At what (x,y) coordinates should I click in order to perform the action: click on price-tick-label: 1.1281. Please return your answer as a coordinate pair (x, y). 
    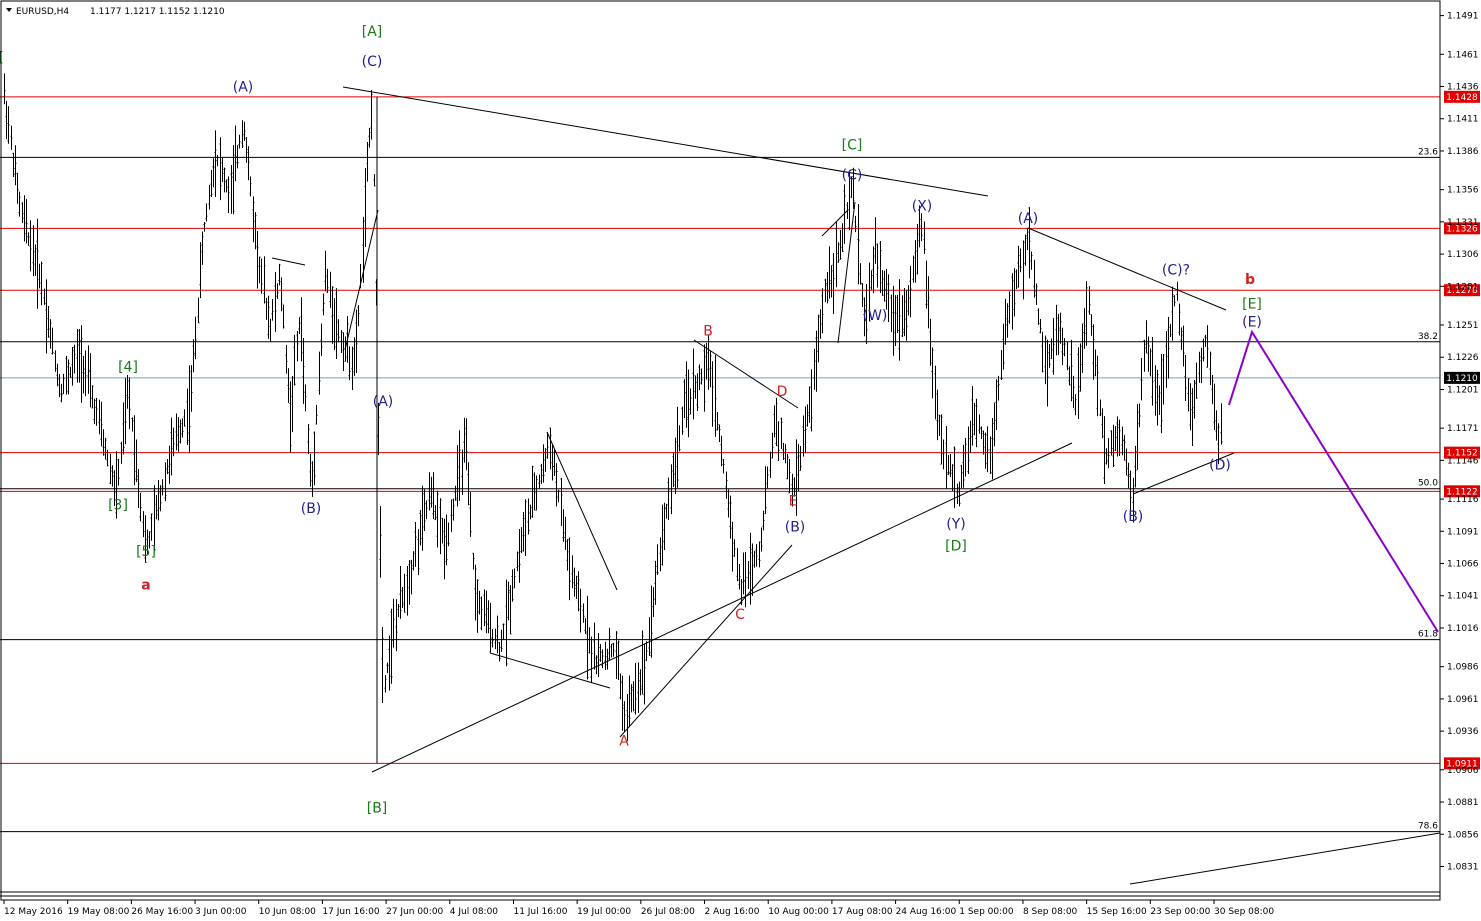
    Looking at the image, I should click on (1463, 287).